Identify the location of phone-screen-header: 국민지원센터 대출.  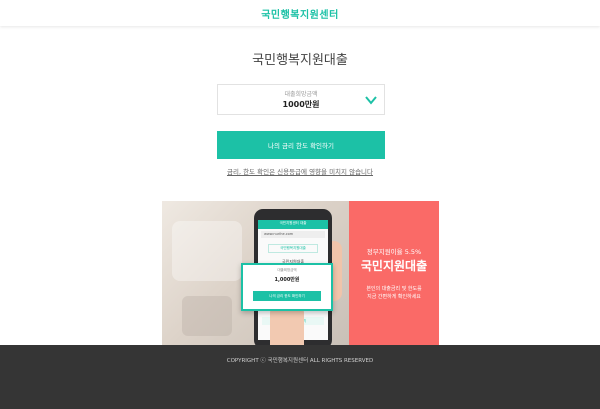
(293, 224).